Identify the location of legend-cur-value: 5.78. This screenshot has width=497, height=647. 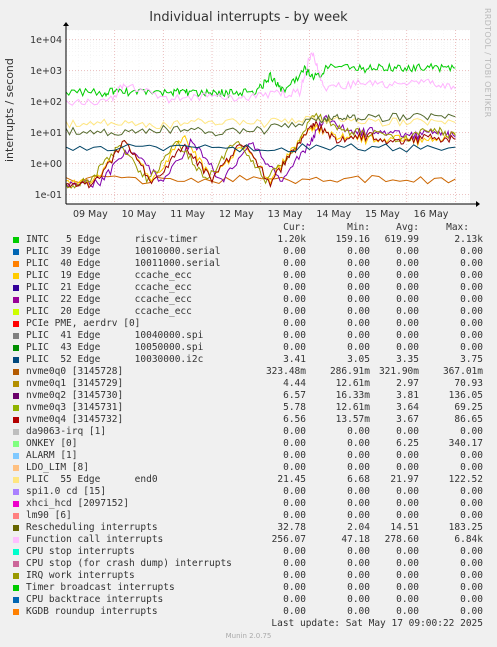
(294, 407).